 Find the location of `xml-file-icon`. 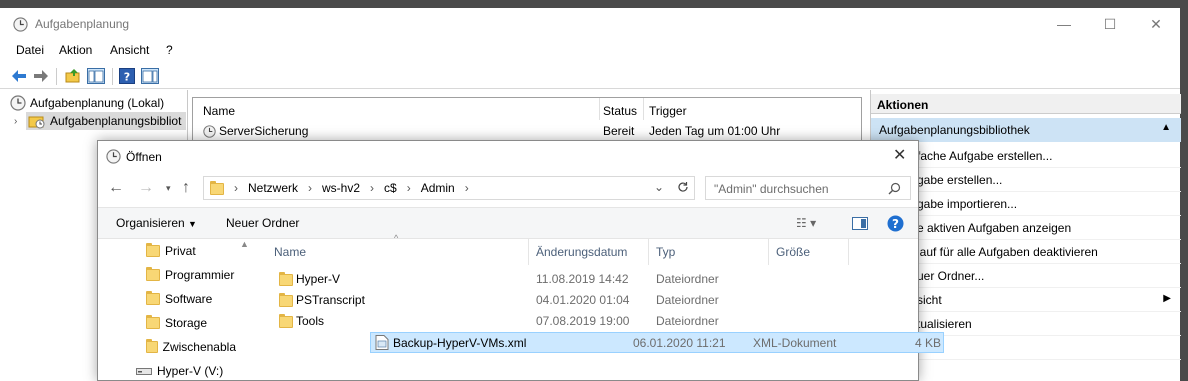

xml-file-icon is located at coordinates (382, 342).